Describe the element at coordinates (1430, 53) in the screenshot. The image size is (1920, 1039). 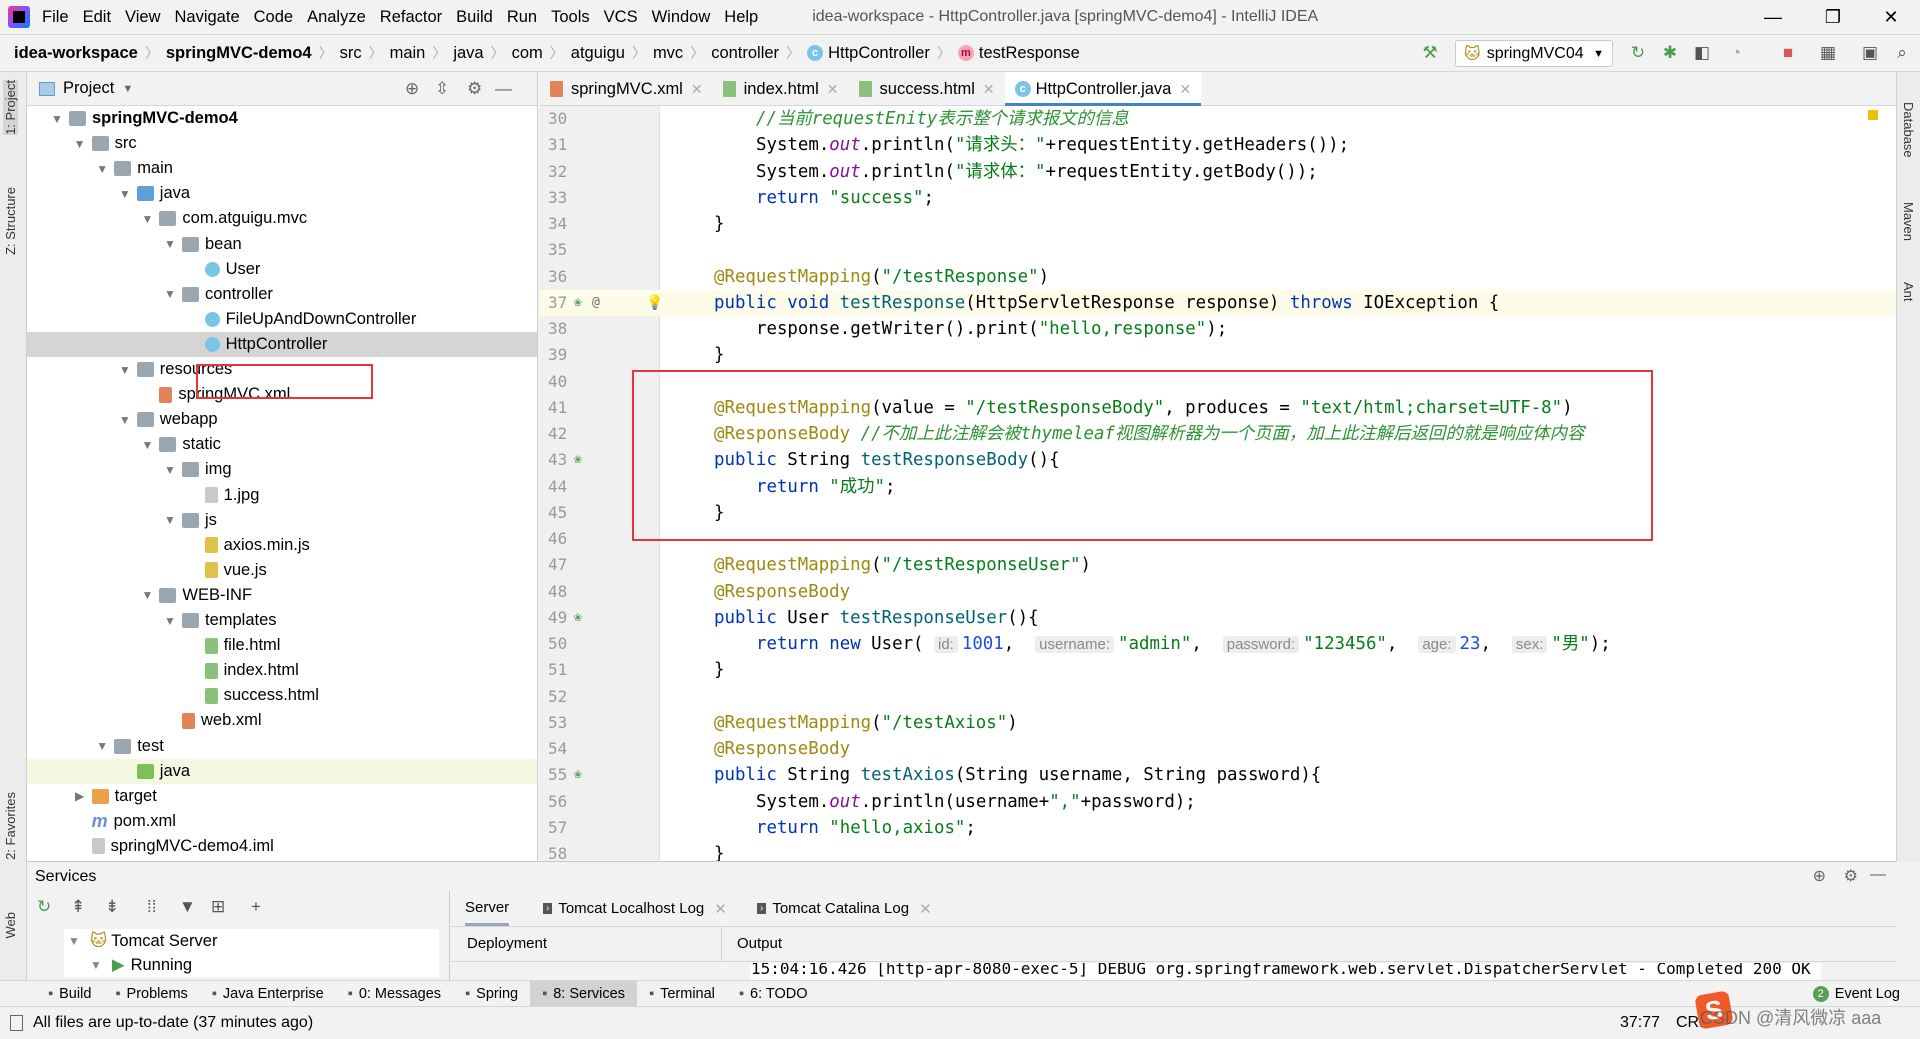
I see `build-hammer-icon: ⚒` at that location.